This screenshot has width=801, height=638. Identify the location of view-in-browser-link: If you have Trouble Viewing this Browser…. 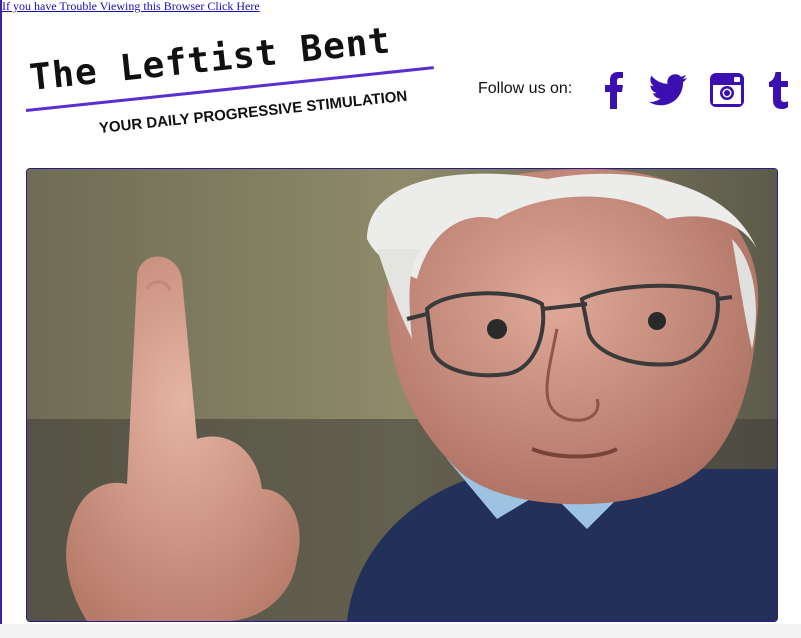
(131, 6).